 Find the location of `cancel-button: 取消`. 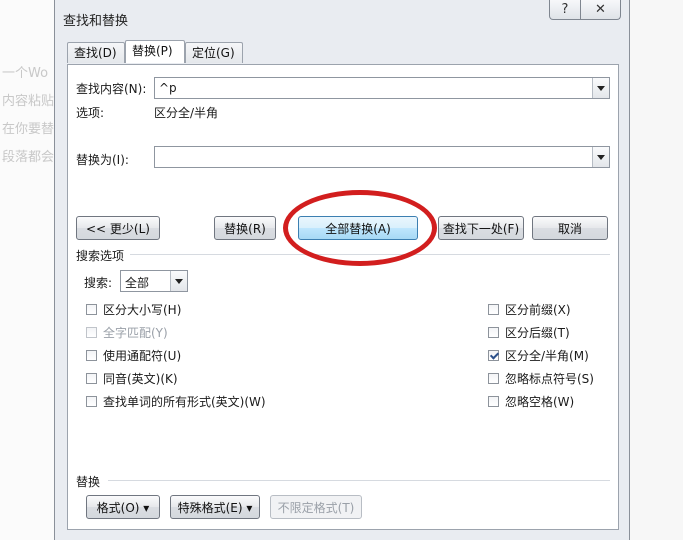

cancel-button: 取消 is located at coordinates (570, 228).